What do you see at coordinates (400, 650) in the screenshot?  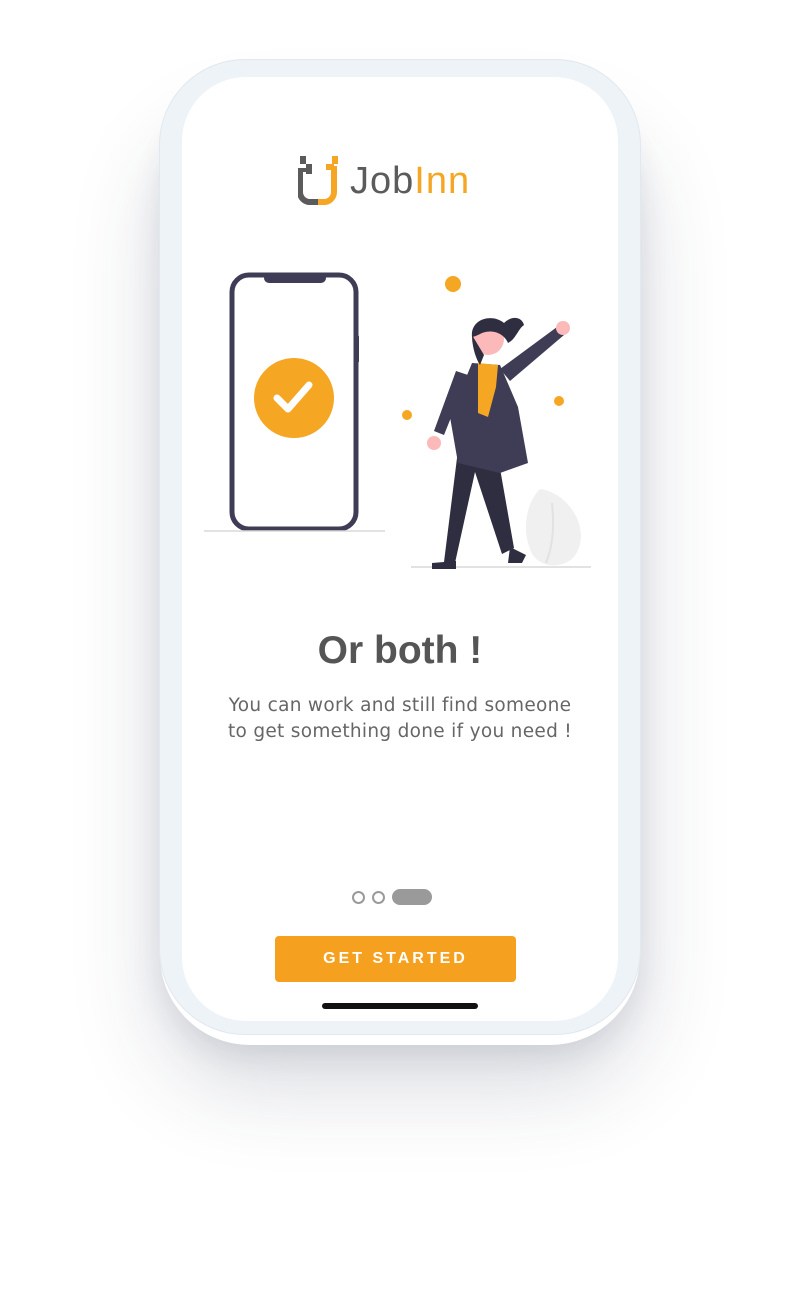 I see `onboarding-title: Or both !` at bounding box center [400, 650].